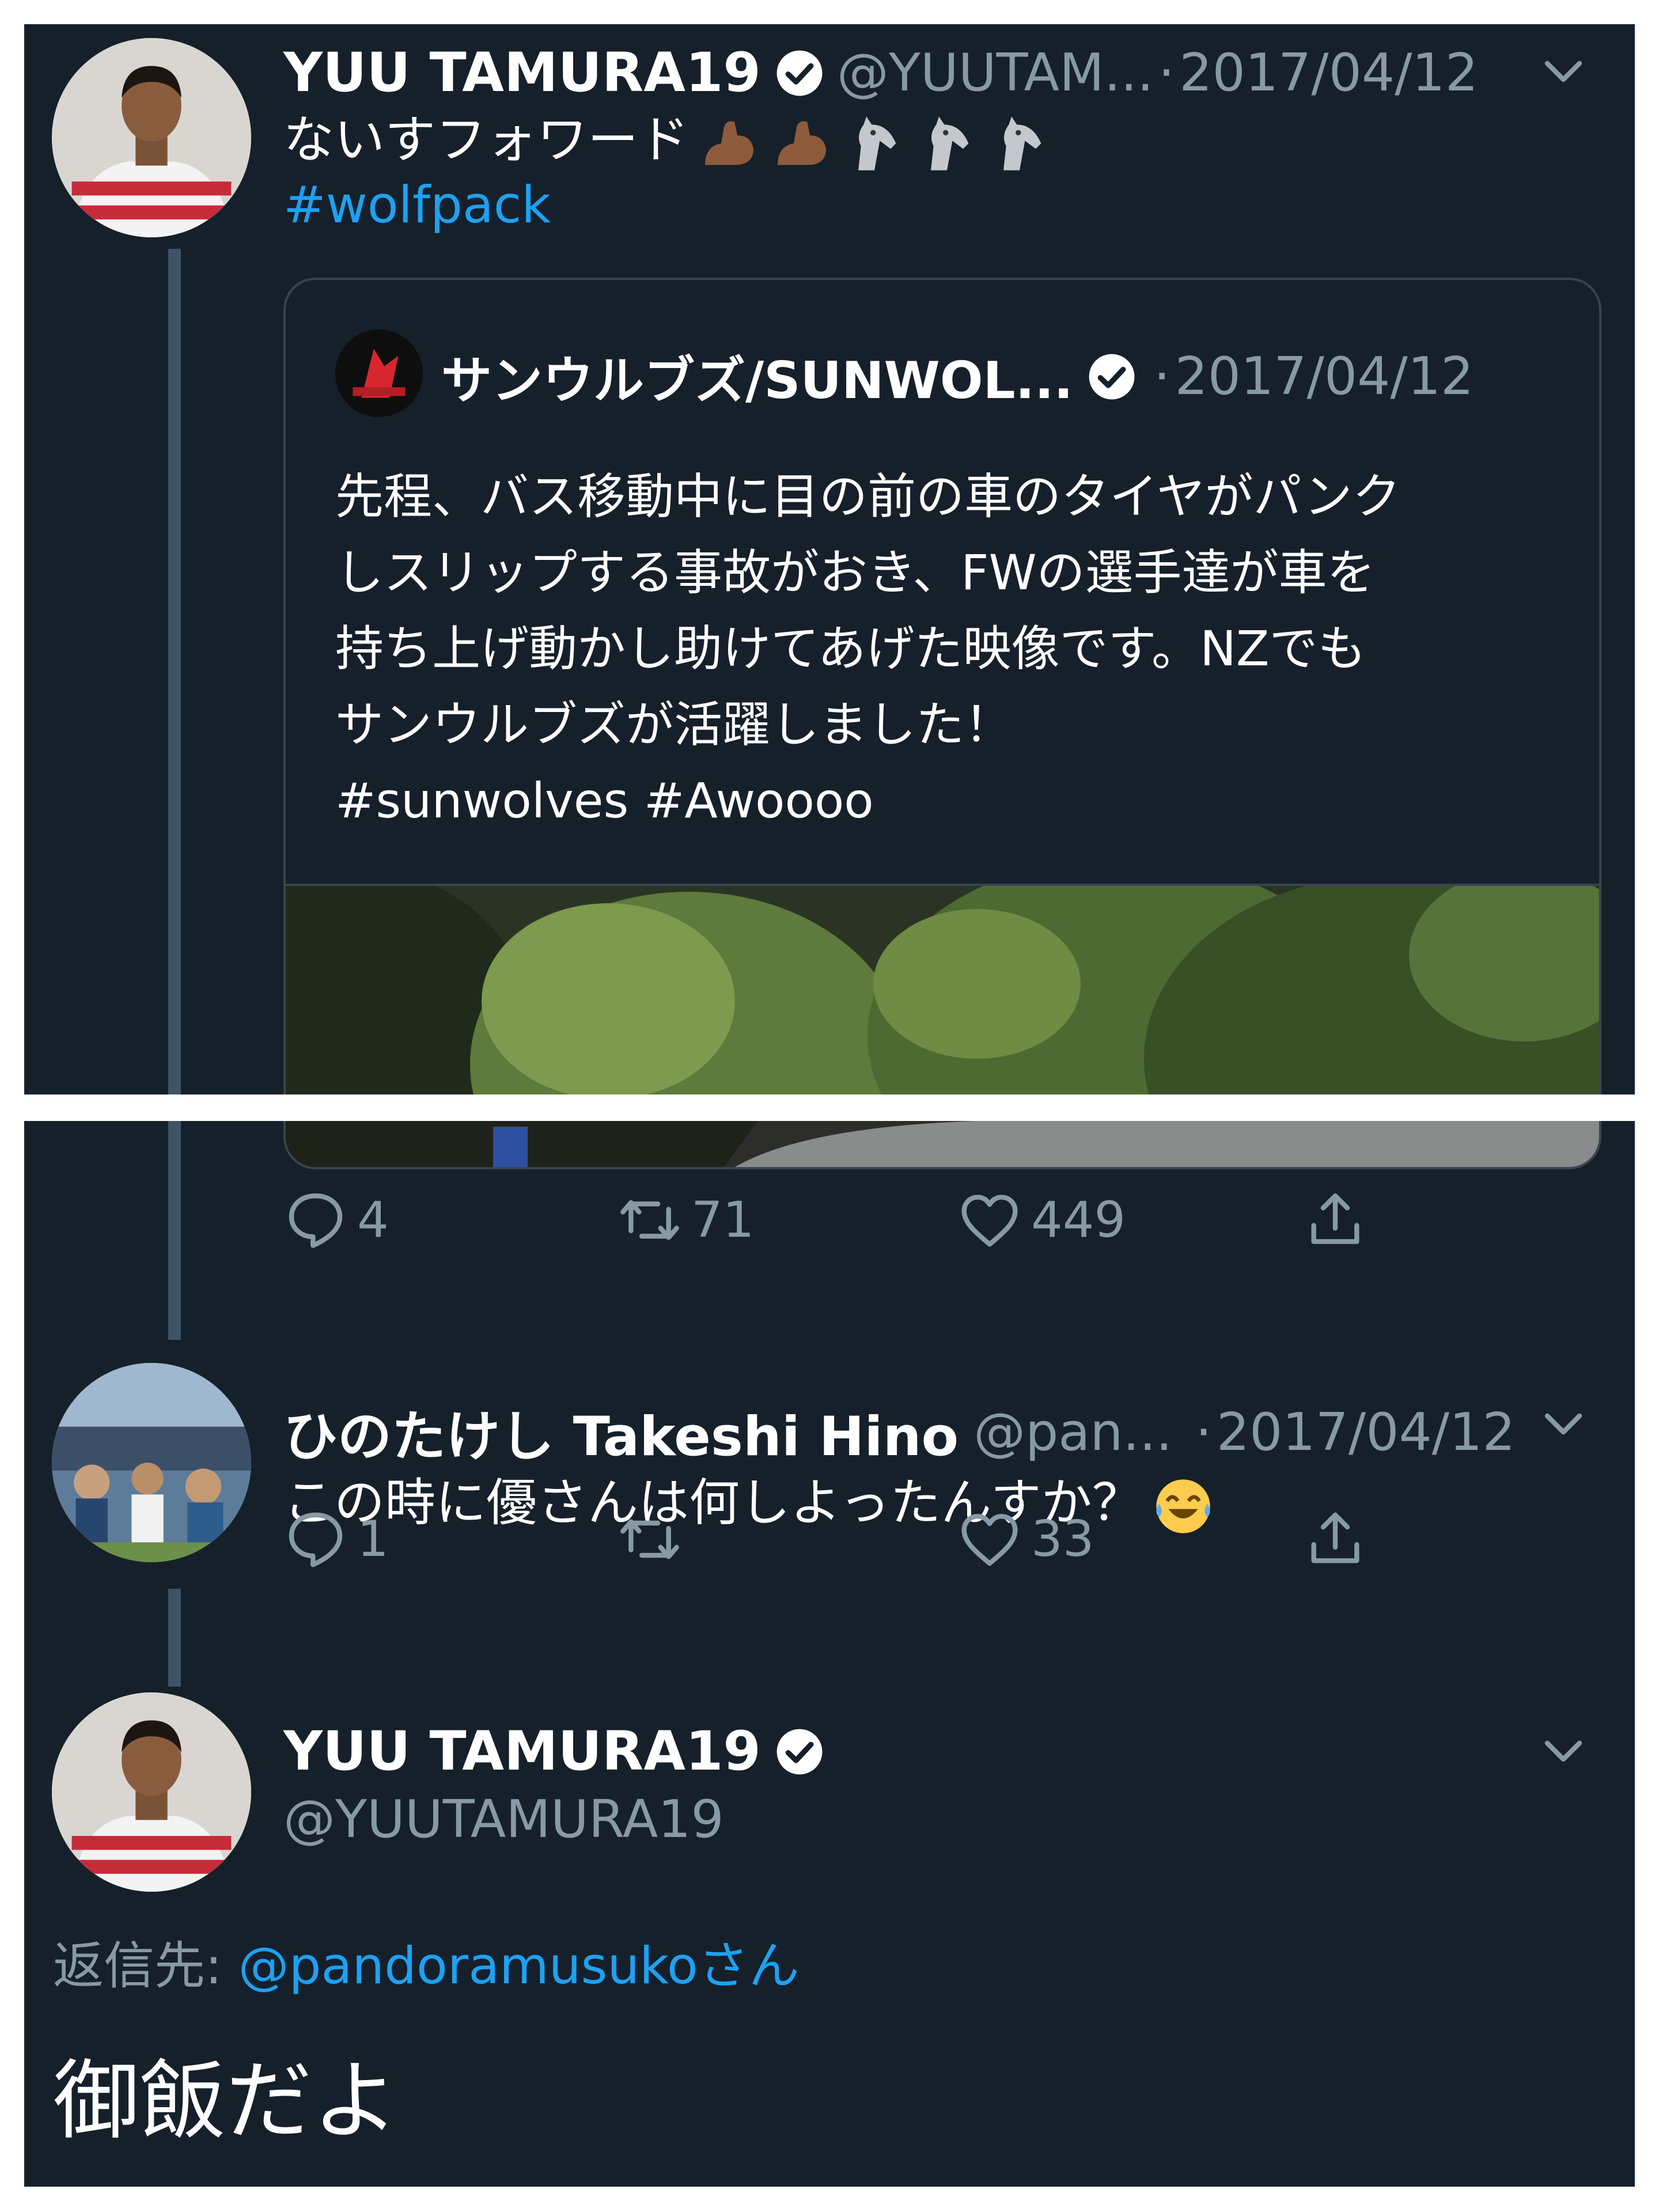 This screenshot has width=1659, height=2212. Describe the element at coordinates (942, 989) in the screenshot. I see `video-thumbnail` at that location.